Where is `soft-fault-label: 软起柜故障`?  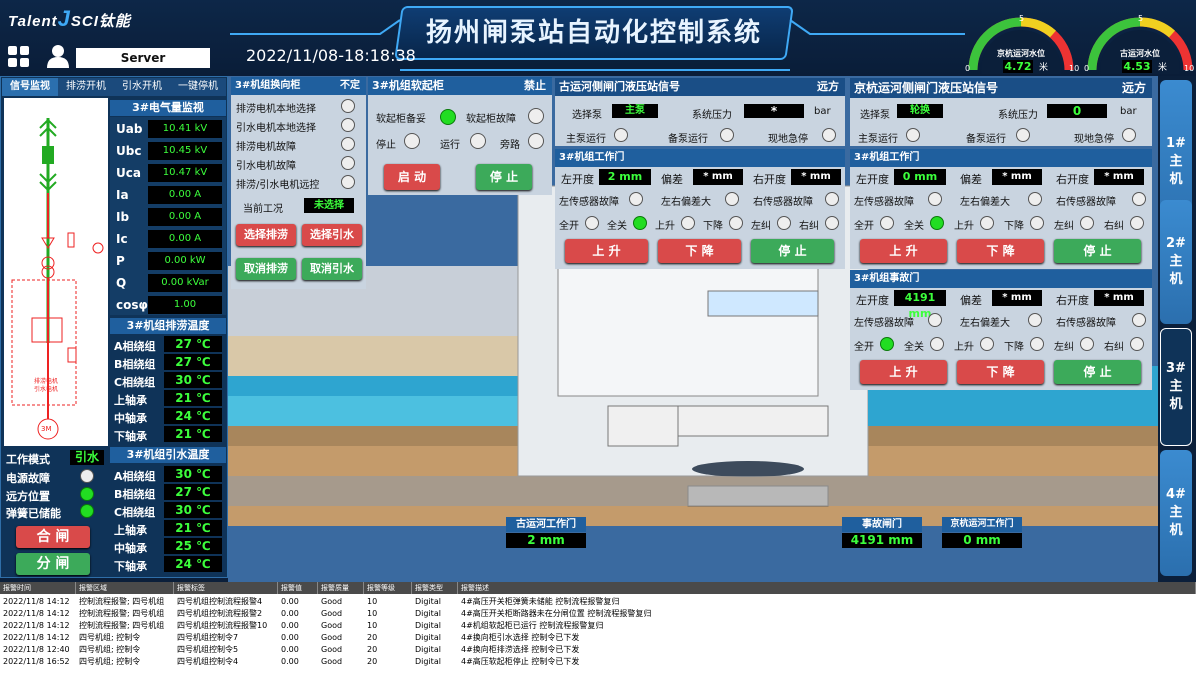 soft-fault-label: 软起柜故障 is located at coordinates (491, 119).